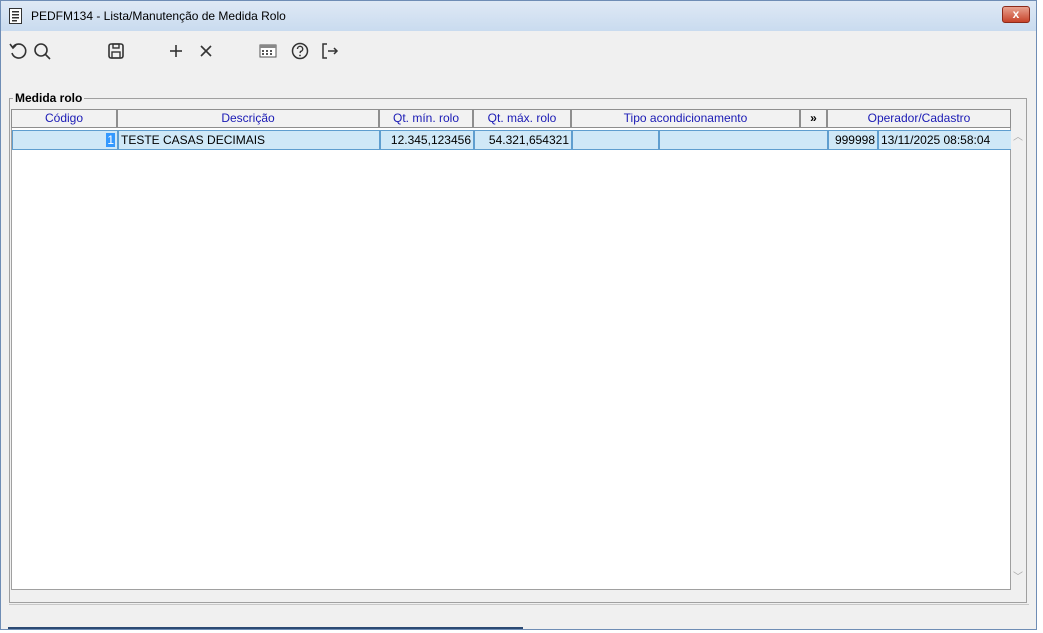 This screenshot has height=633, width=1043. What do you see at coordinates (853, 140) in the screenshot?
I see `cell-operador: 999998` at bounding box center [853, 140].